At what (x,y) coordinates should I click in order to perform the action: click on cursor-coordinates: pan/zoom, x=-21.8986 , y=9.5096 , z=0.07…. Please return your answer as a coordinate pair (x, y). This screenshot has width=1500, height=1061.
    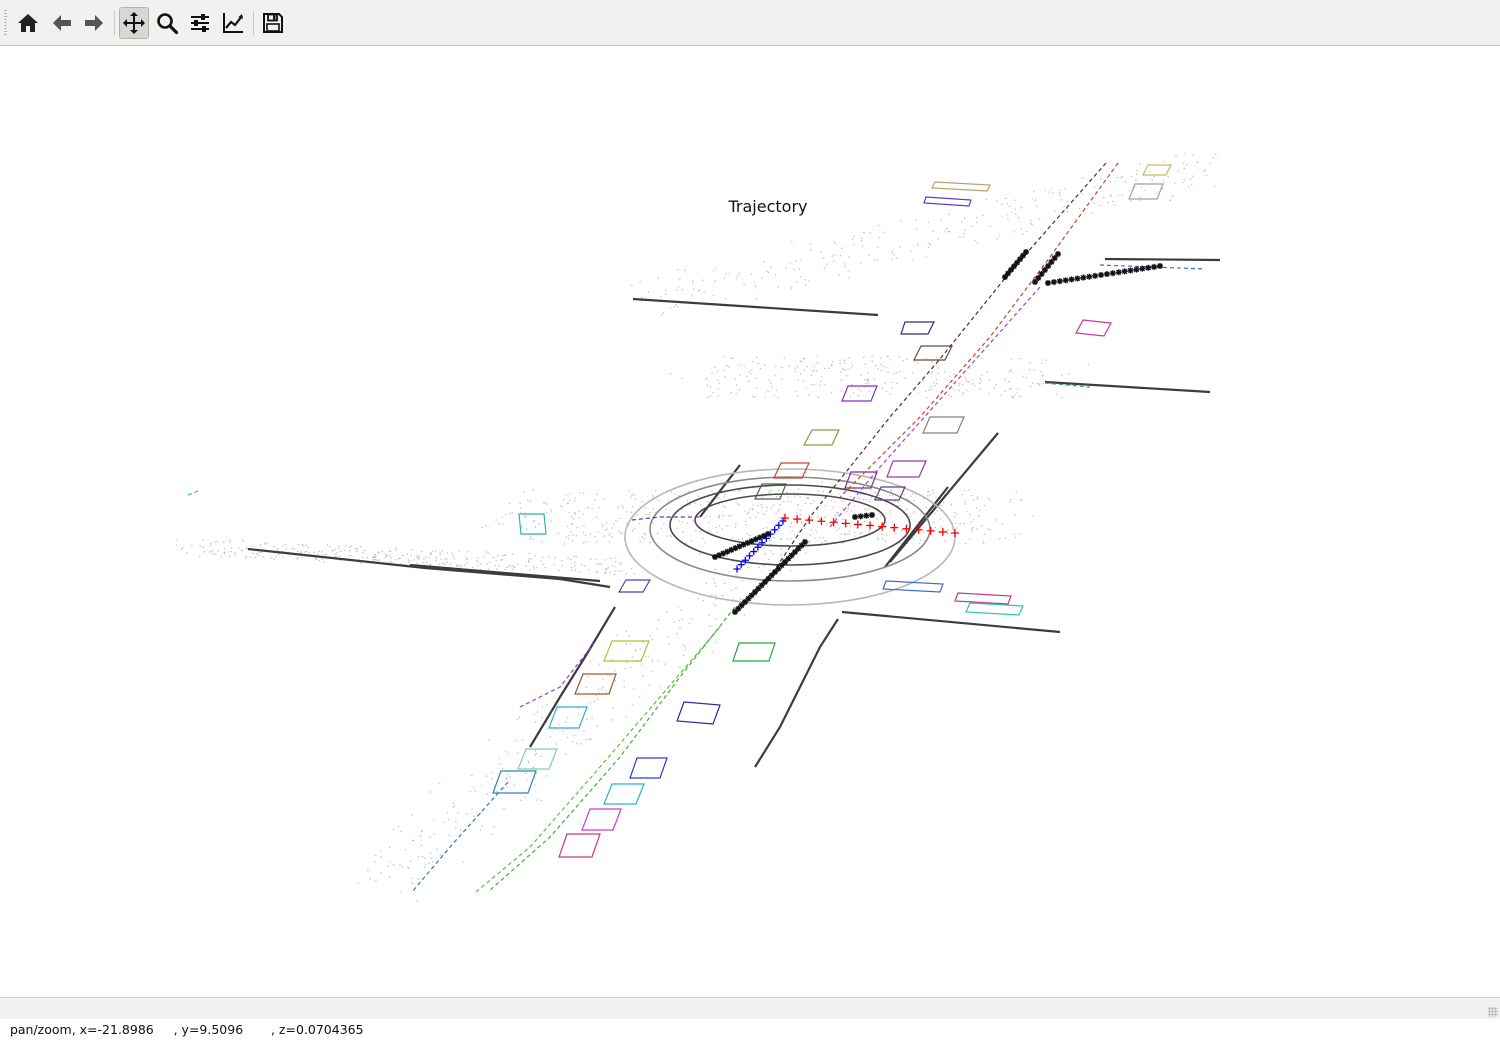
    Looking at the image, I should click on (186, 1029).